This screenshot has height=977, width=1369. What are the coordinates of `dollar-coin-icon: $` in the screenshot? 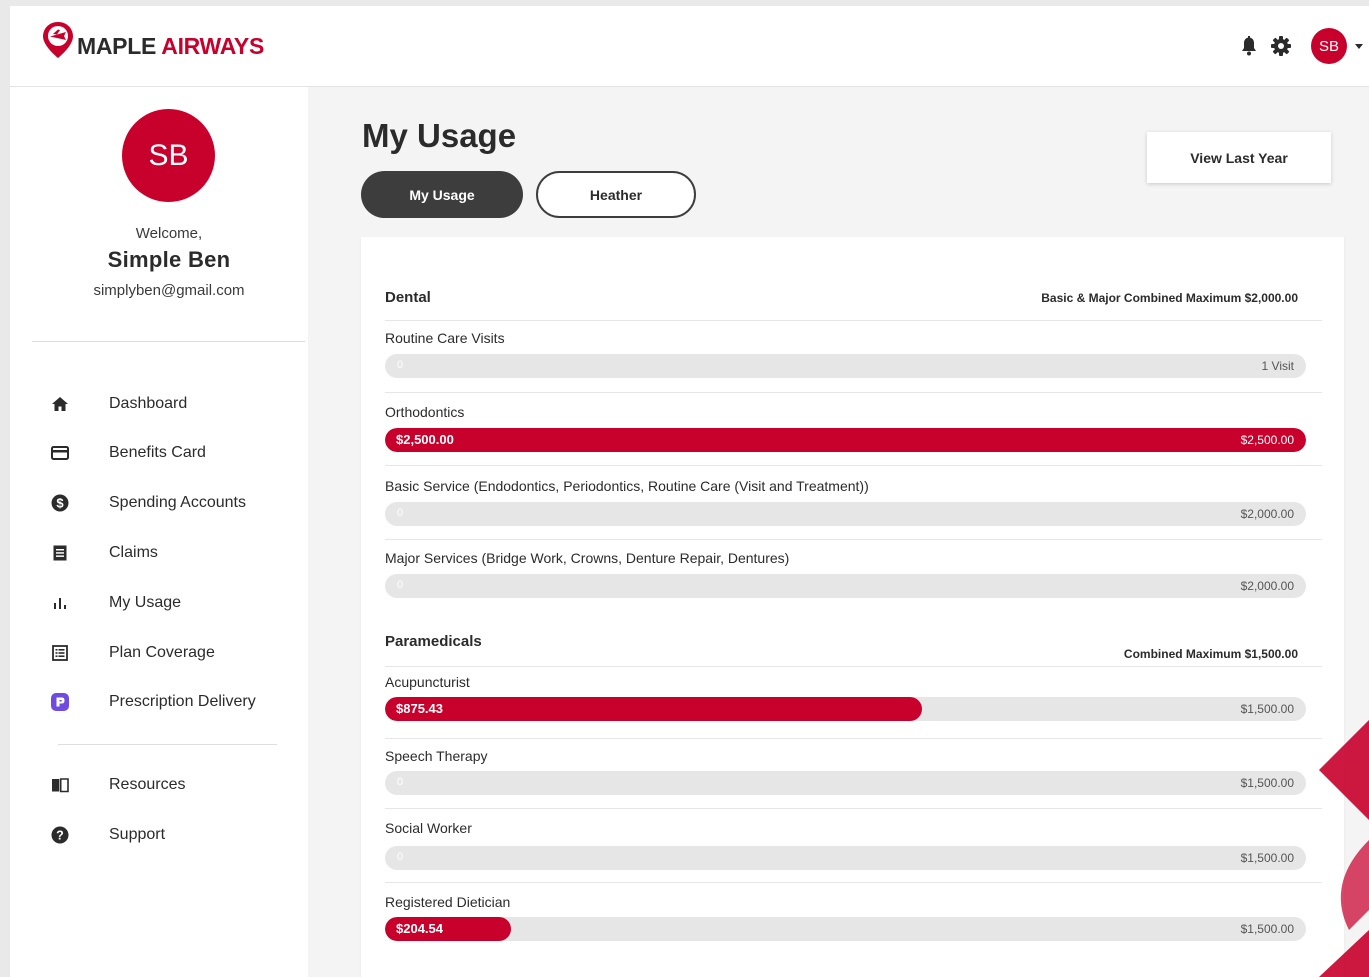 It's located at (60, 503).